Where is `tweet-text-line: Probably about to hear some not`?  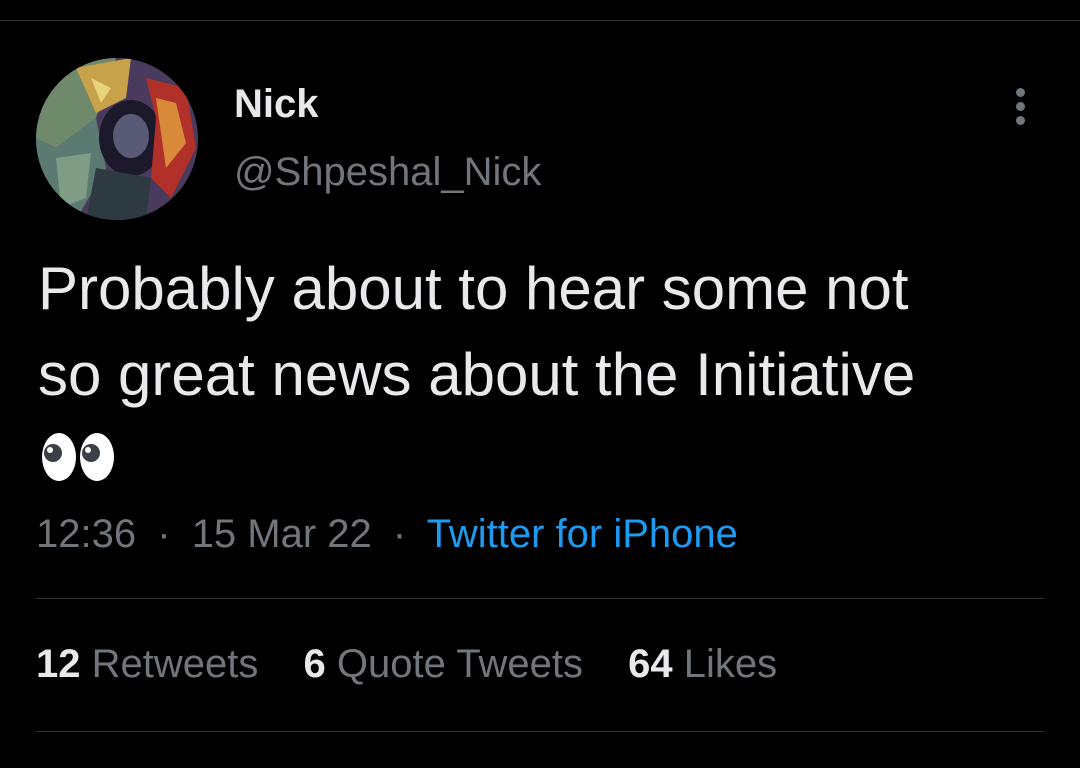 tweet-text-line: Probably about to hear some not is located at coordinates (473, 288).